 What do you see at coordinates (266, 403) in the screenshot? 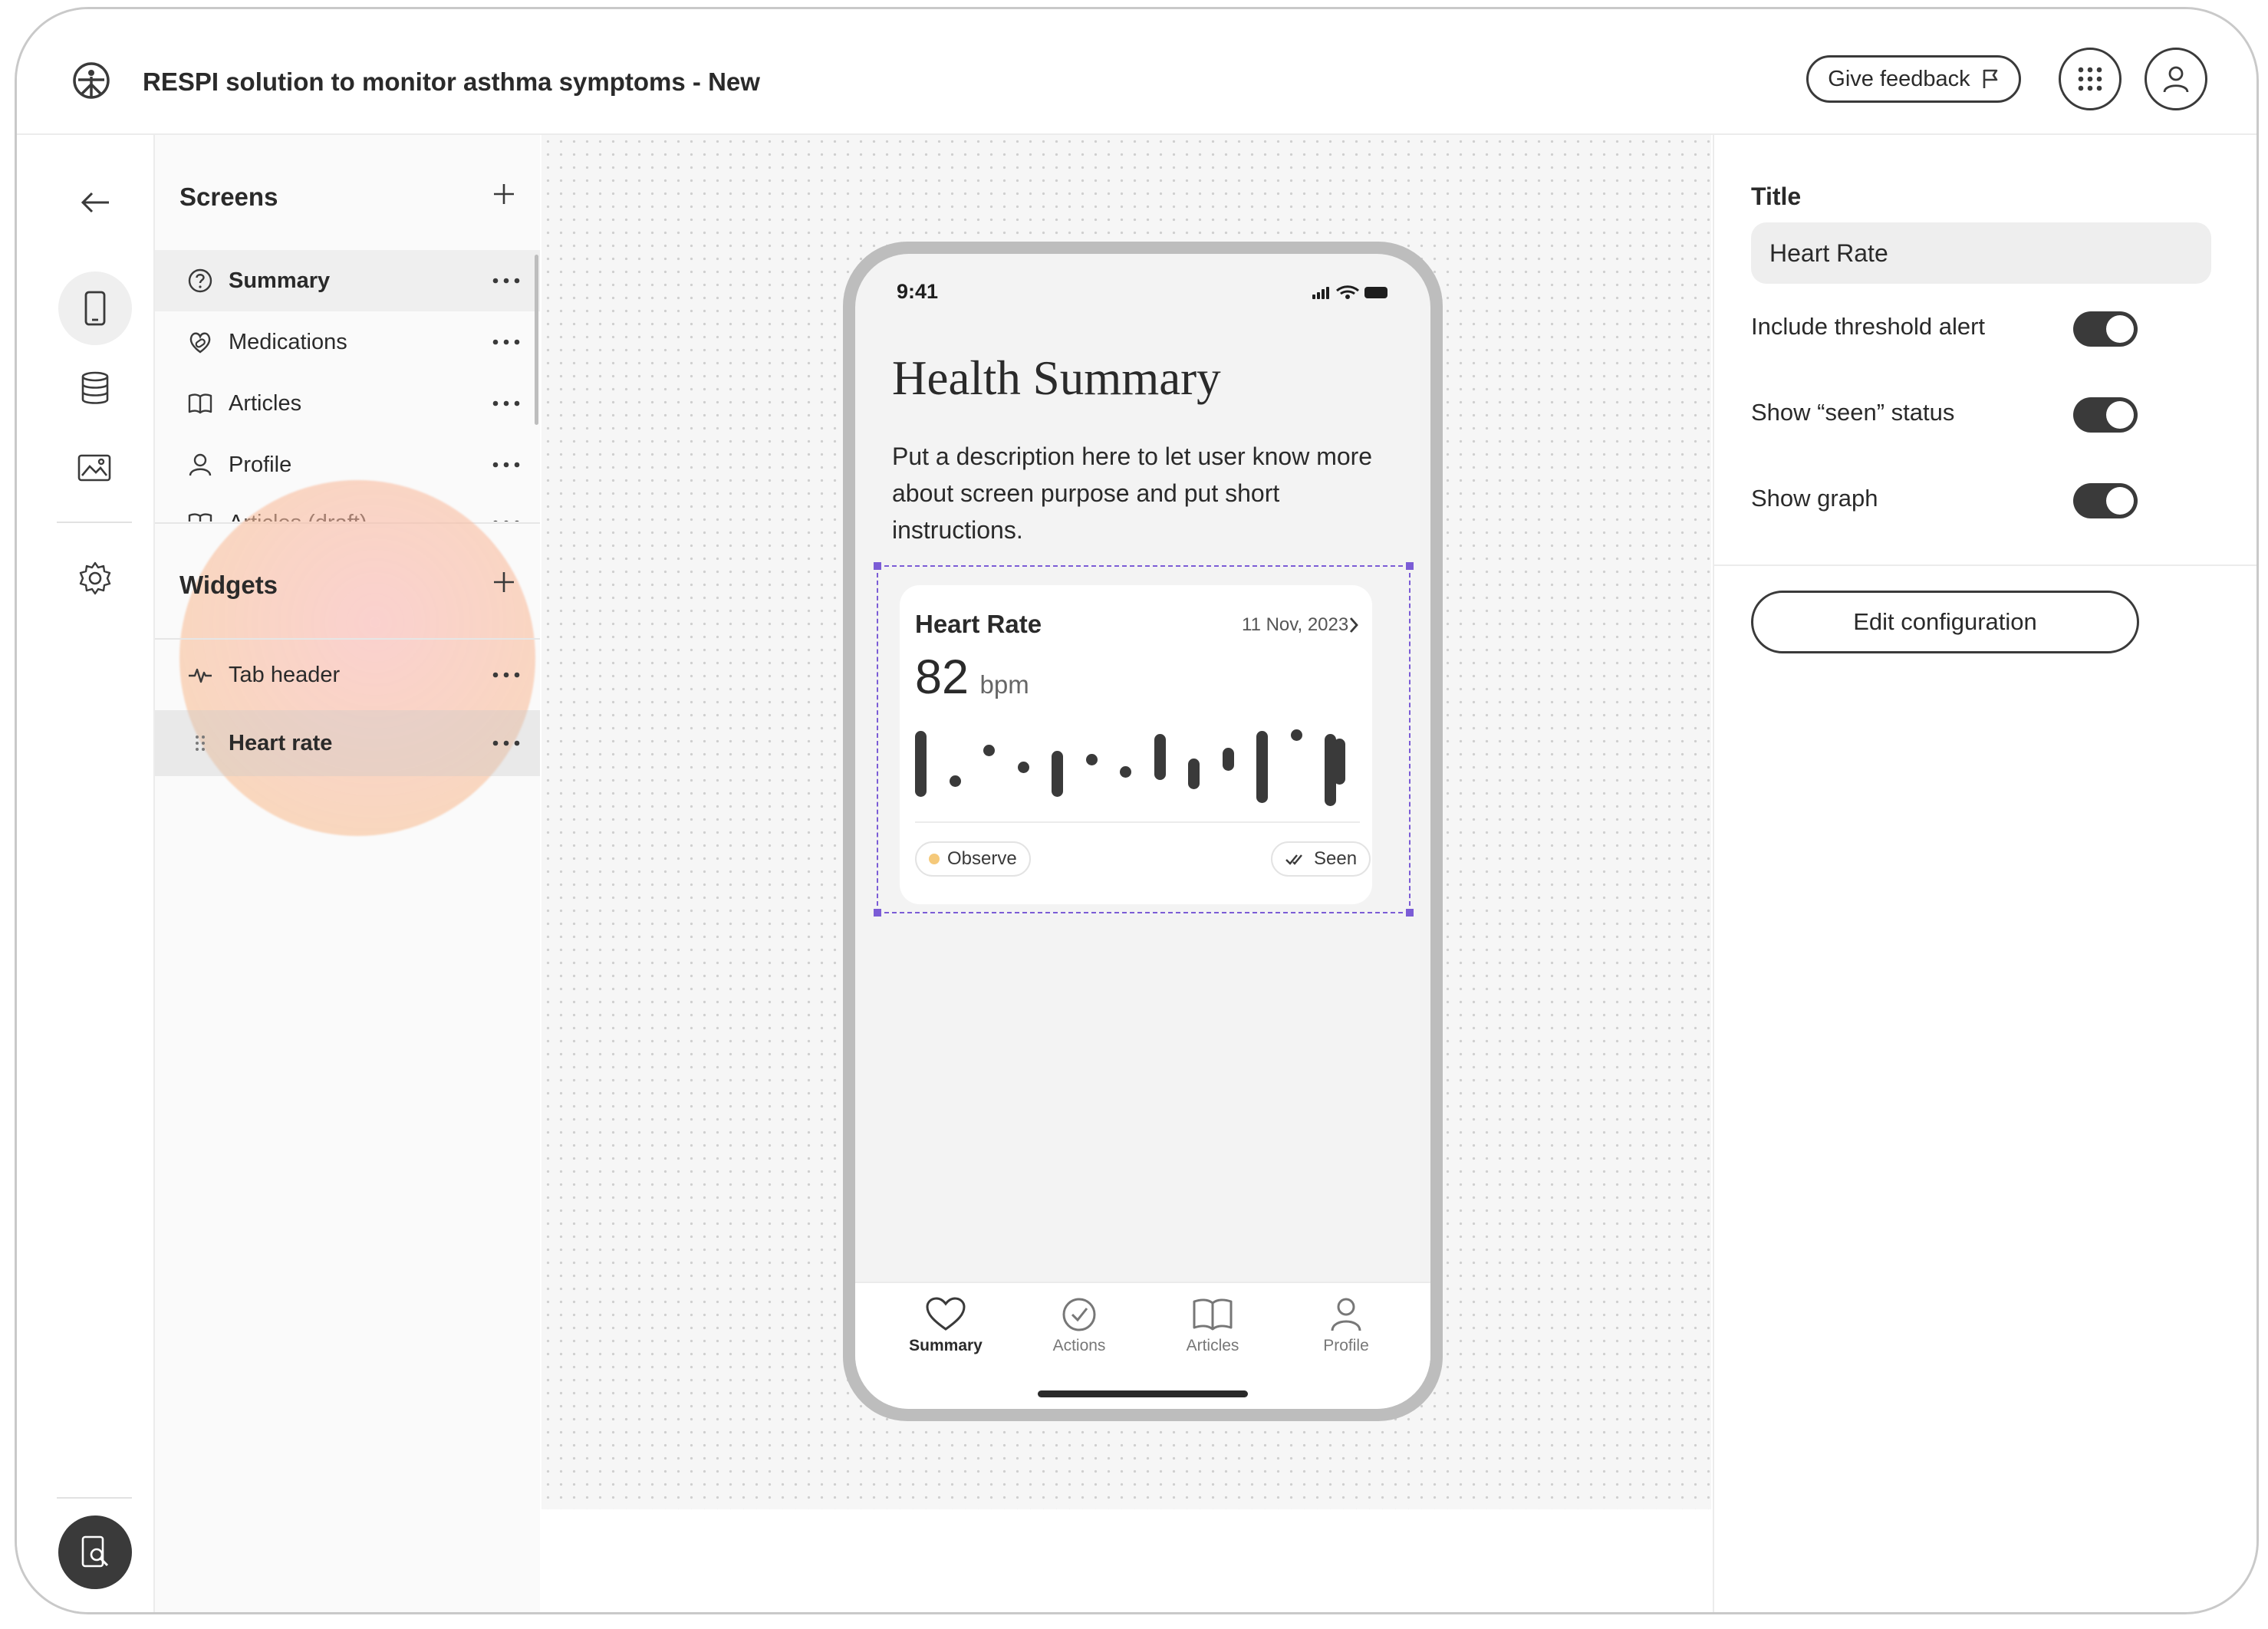
I see `screen-item-label: Articles` at bounding box center [266, 403].